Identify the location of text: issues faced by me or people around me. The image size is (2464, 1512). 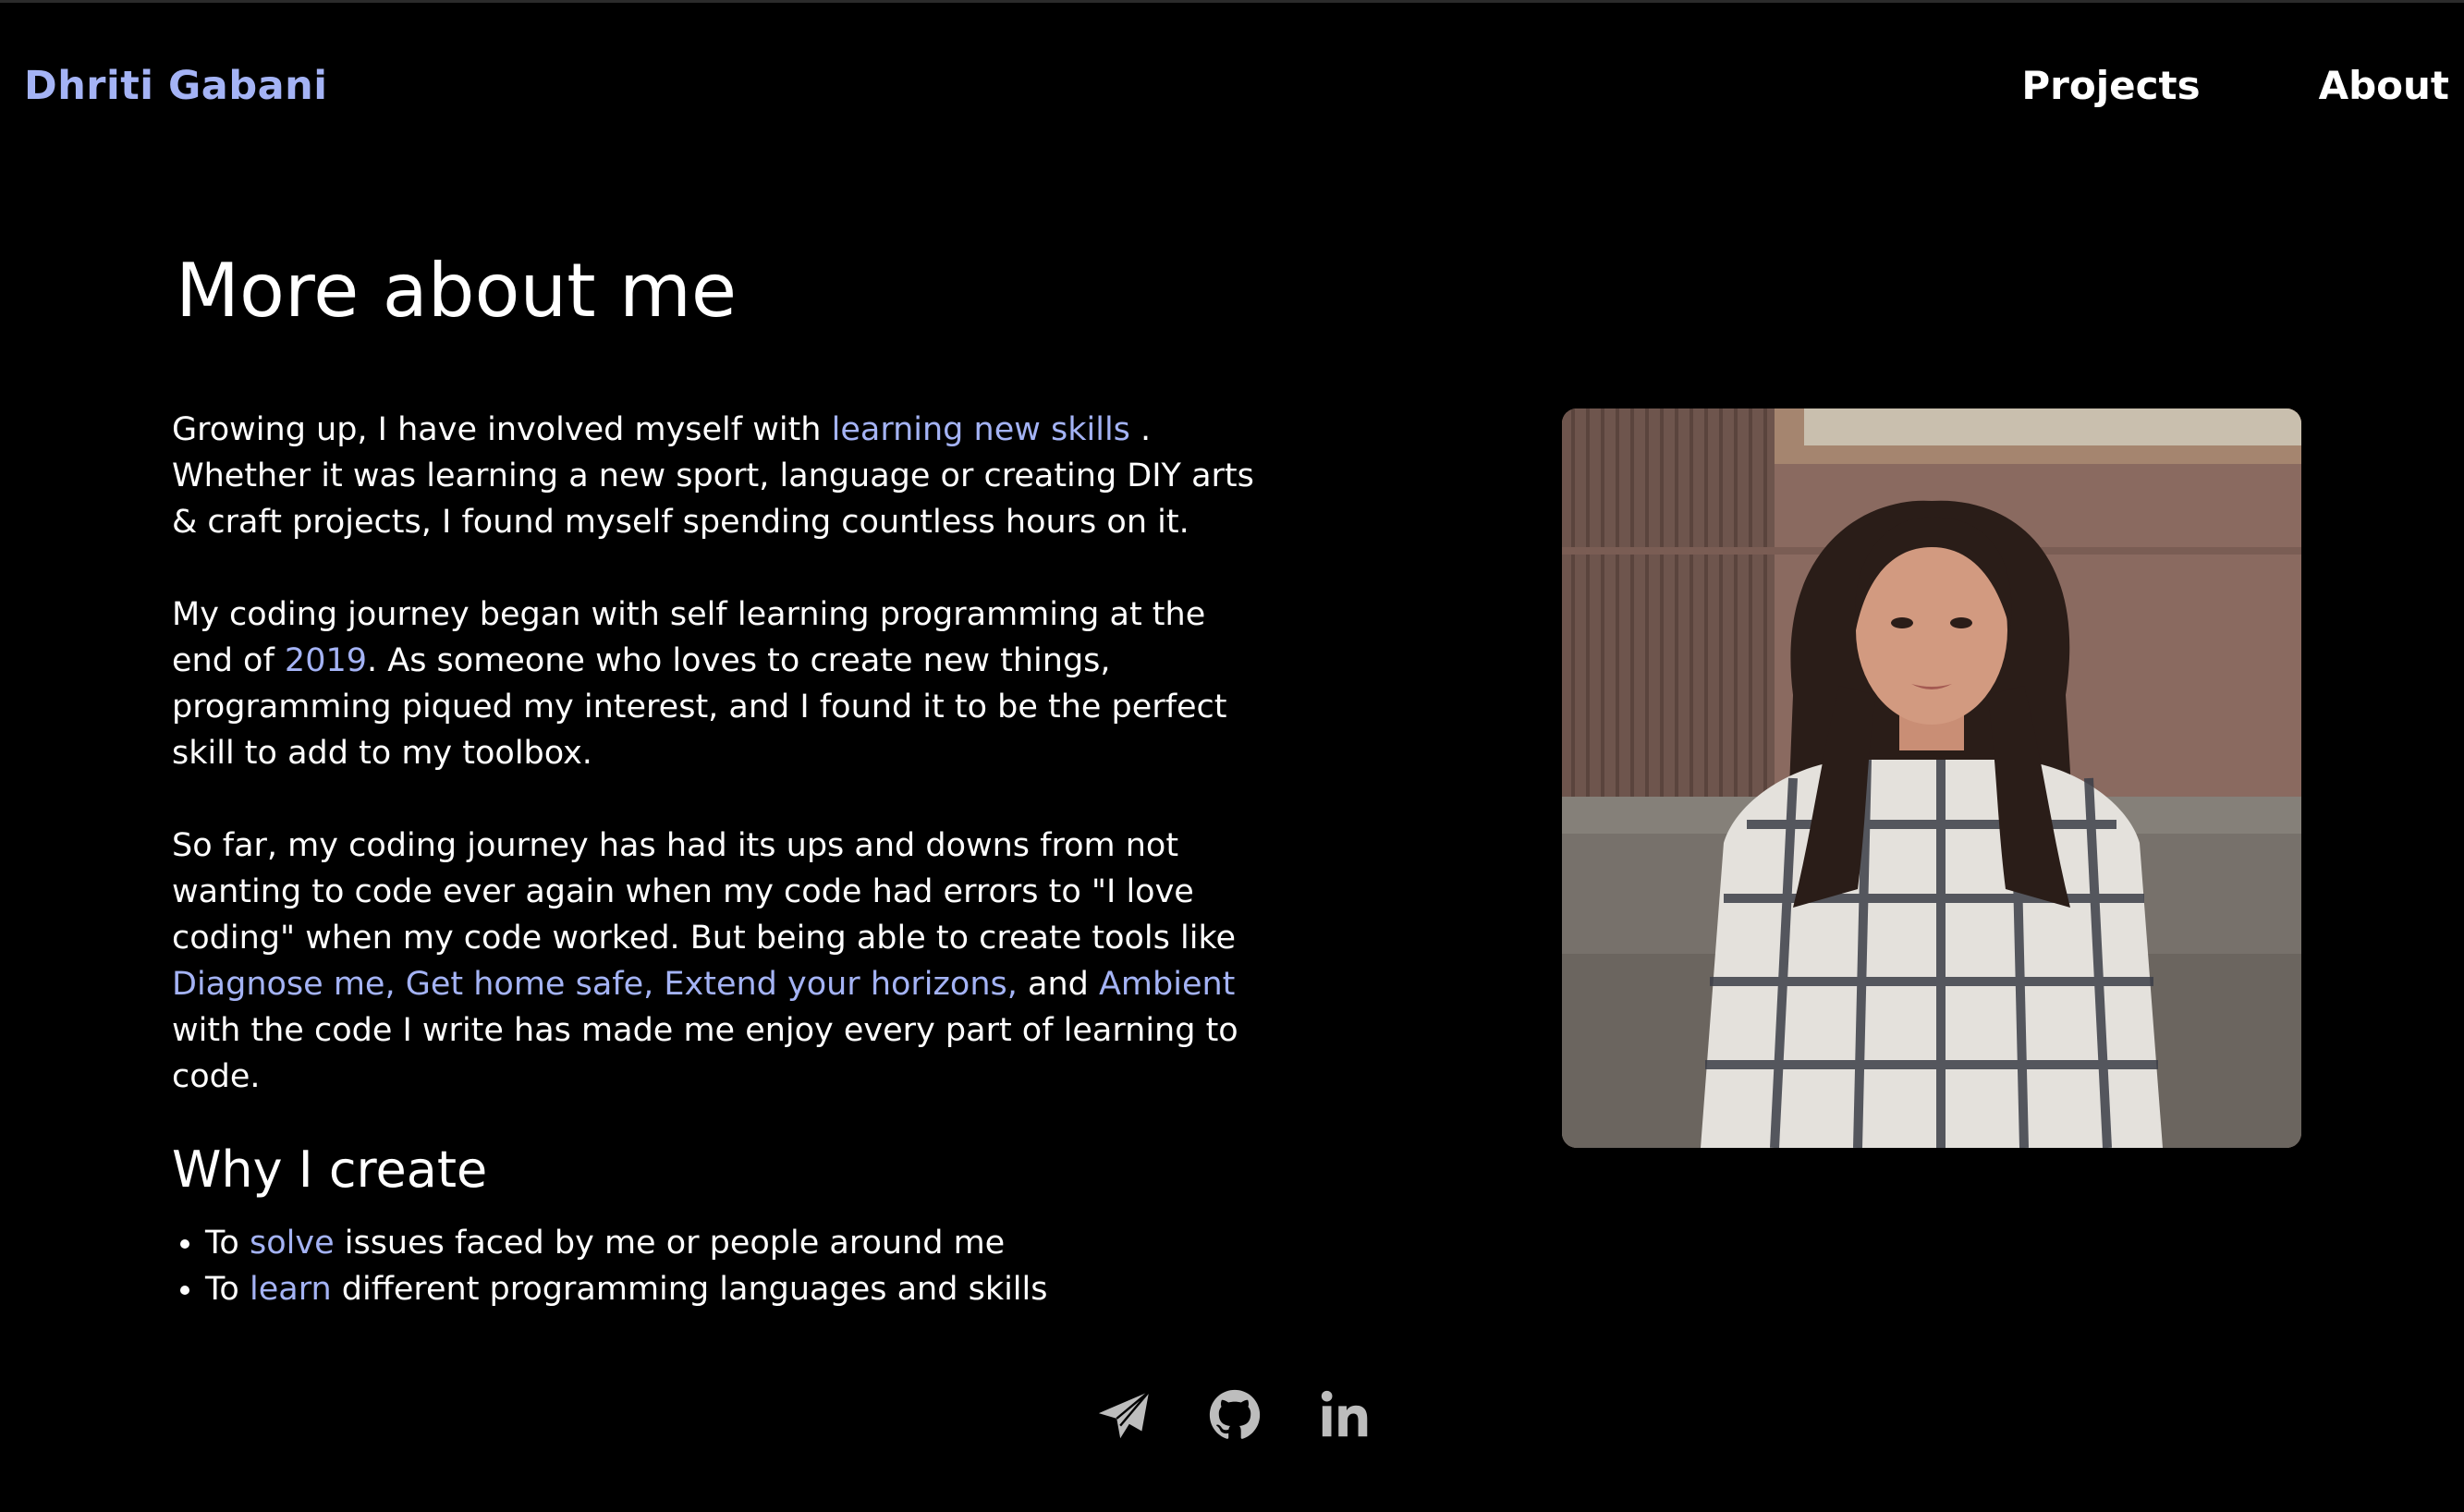
(670, 1243).